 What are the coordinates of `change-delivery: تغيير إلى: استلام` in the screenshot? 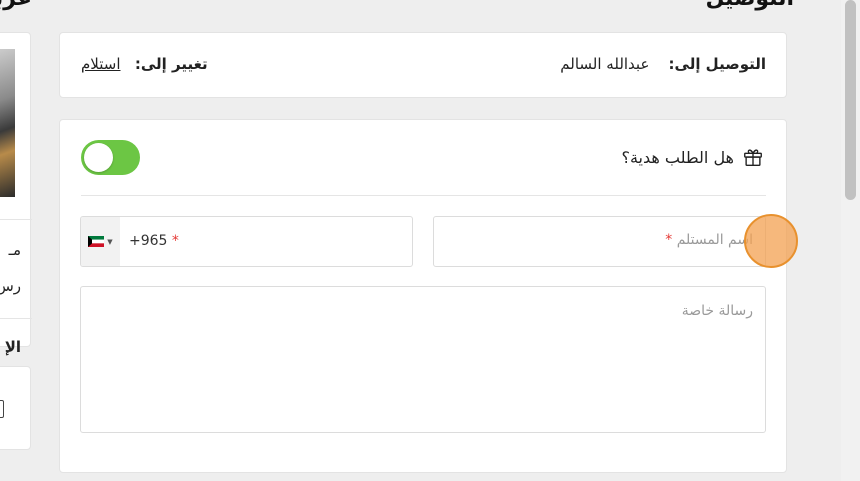 It's located at (144, 64).